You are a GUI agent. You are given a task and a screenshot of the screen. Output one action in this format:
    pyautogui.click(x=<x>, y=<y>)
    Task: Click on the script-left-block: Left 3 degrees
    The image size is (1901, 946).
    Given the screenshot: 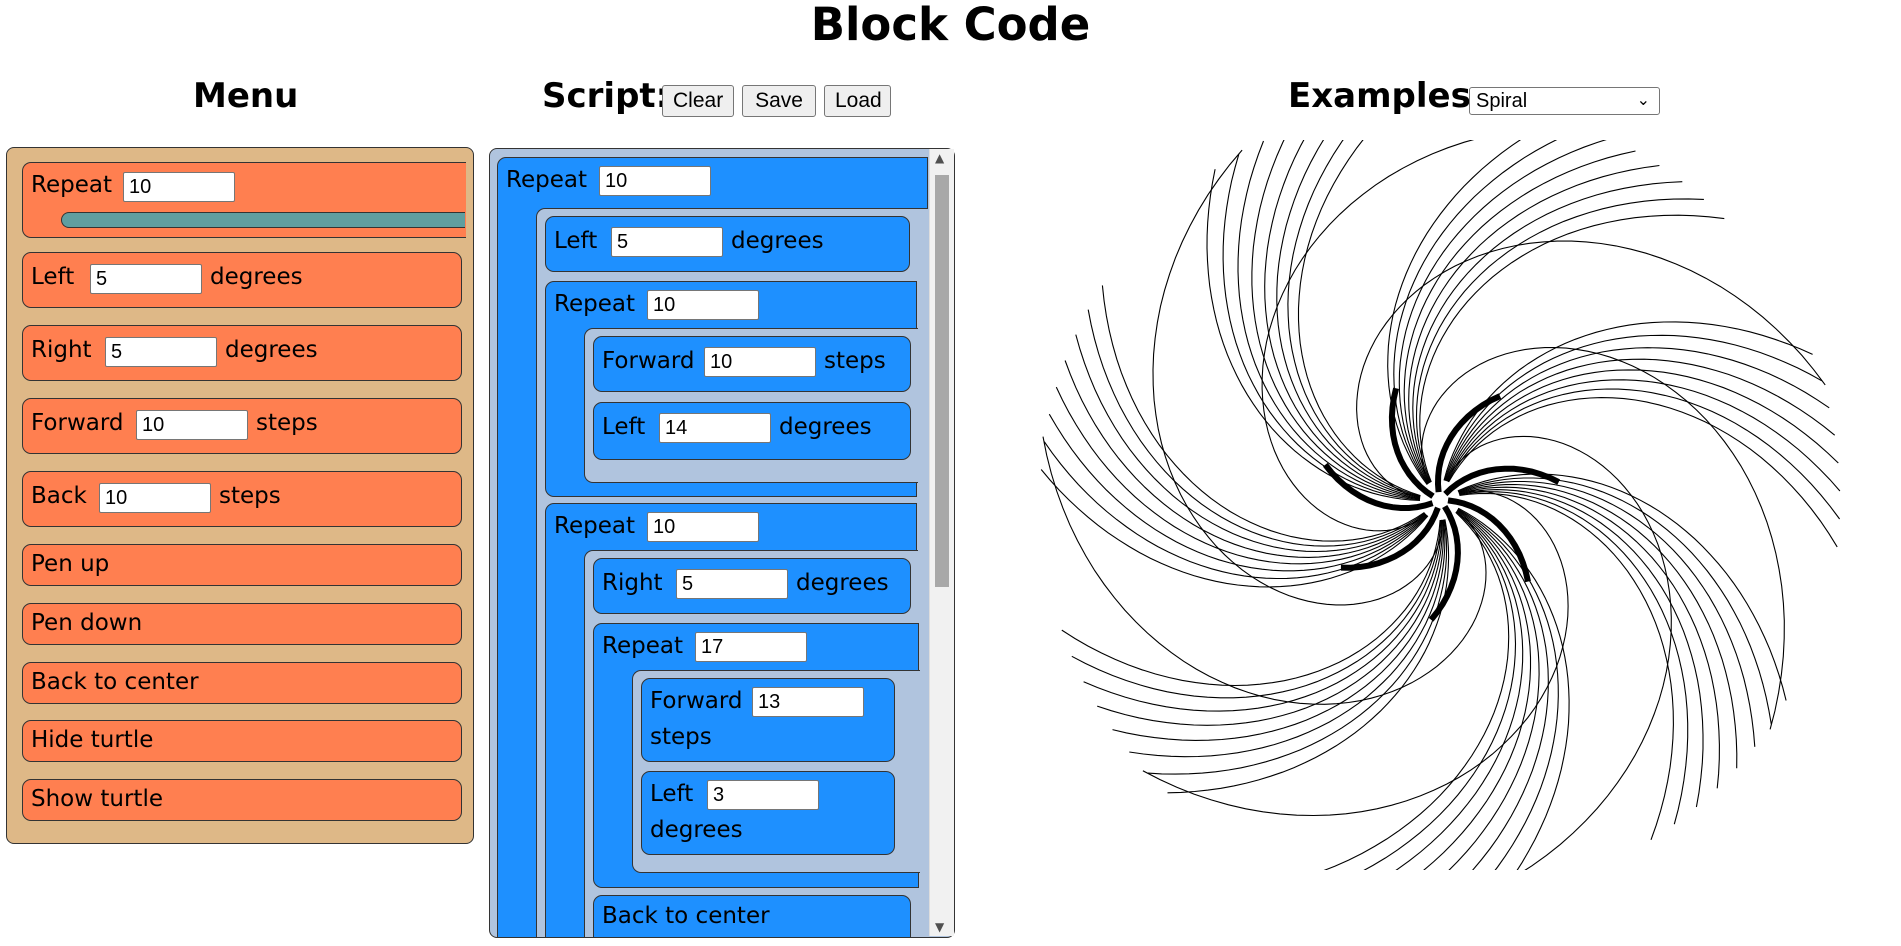 What is the action you would take?
    pyautogui.click(x=768, y=813)
    